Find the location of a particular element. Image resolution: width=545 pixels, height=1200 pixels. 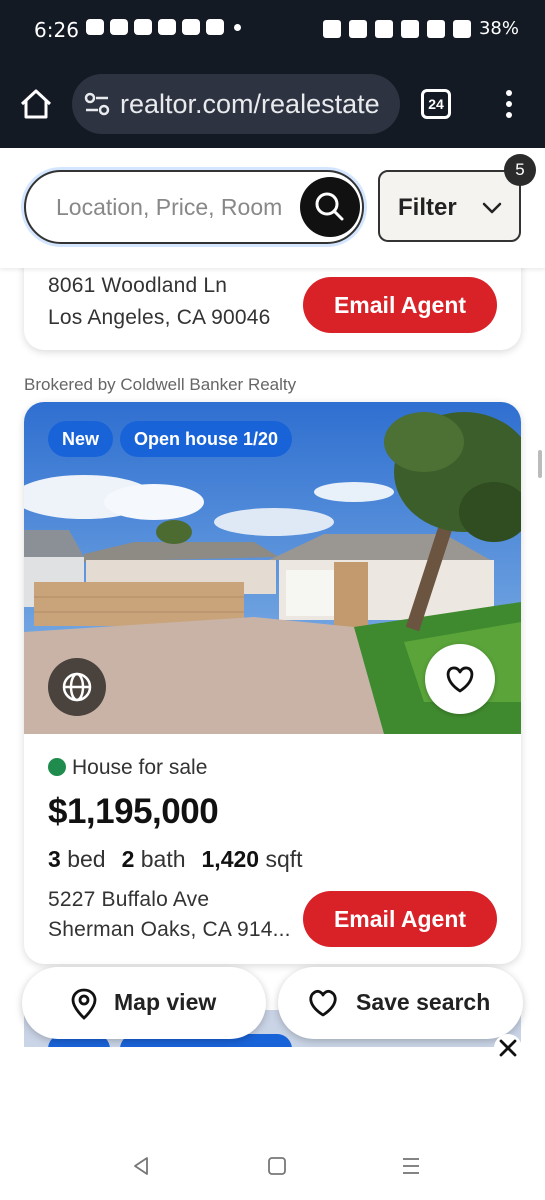

save-search-label: Save search is located at coordinates (423, 1002).